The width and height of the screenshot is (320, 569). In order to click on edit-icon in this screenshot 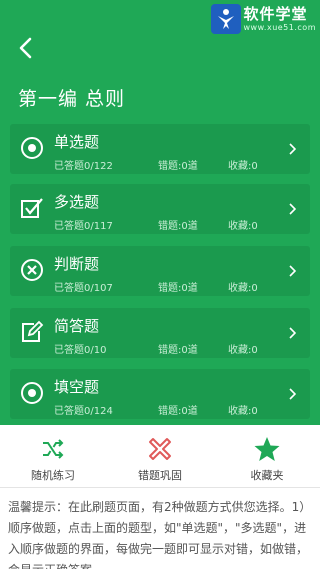, I will do `click(32, 332)`.